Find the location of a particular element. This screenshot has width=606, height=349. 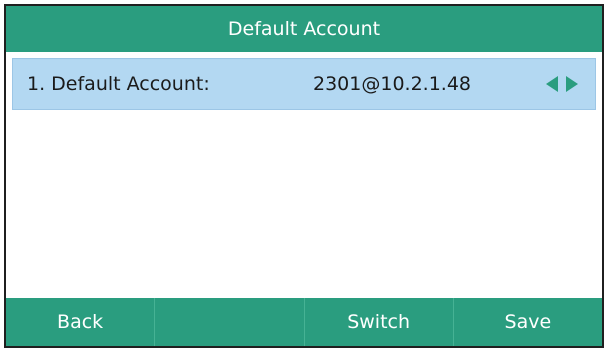

empty-softkey is located at coordinates (228, 322).